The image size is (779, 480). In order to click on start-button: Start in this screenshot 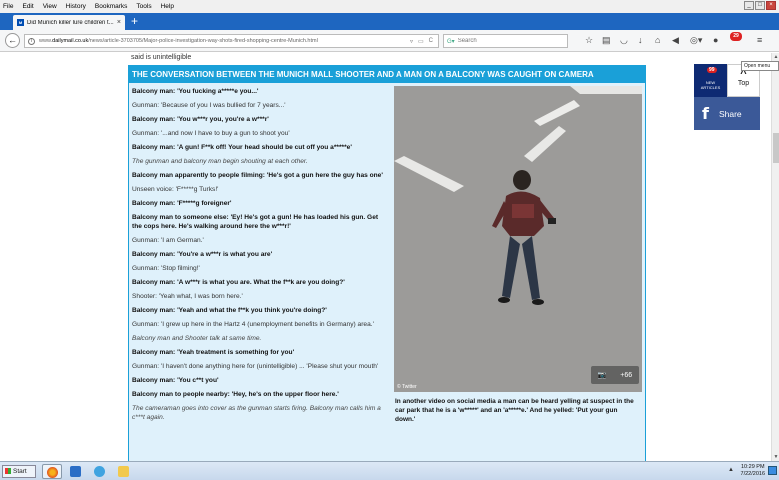, I will do `click(19, 471)`.